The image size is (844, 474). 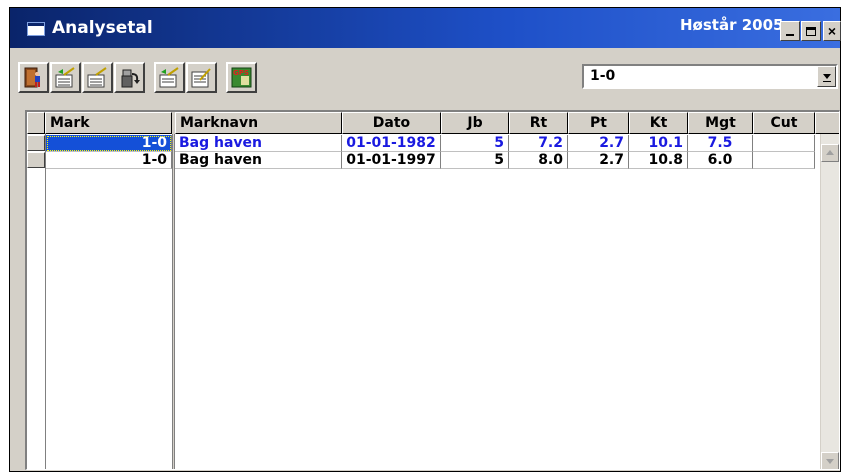 I want to click on col-header-mgt: Mgt, so click(x=720, y=123).